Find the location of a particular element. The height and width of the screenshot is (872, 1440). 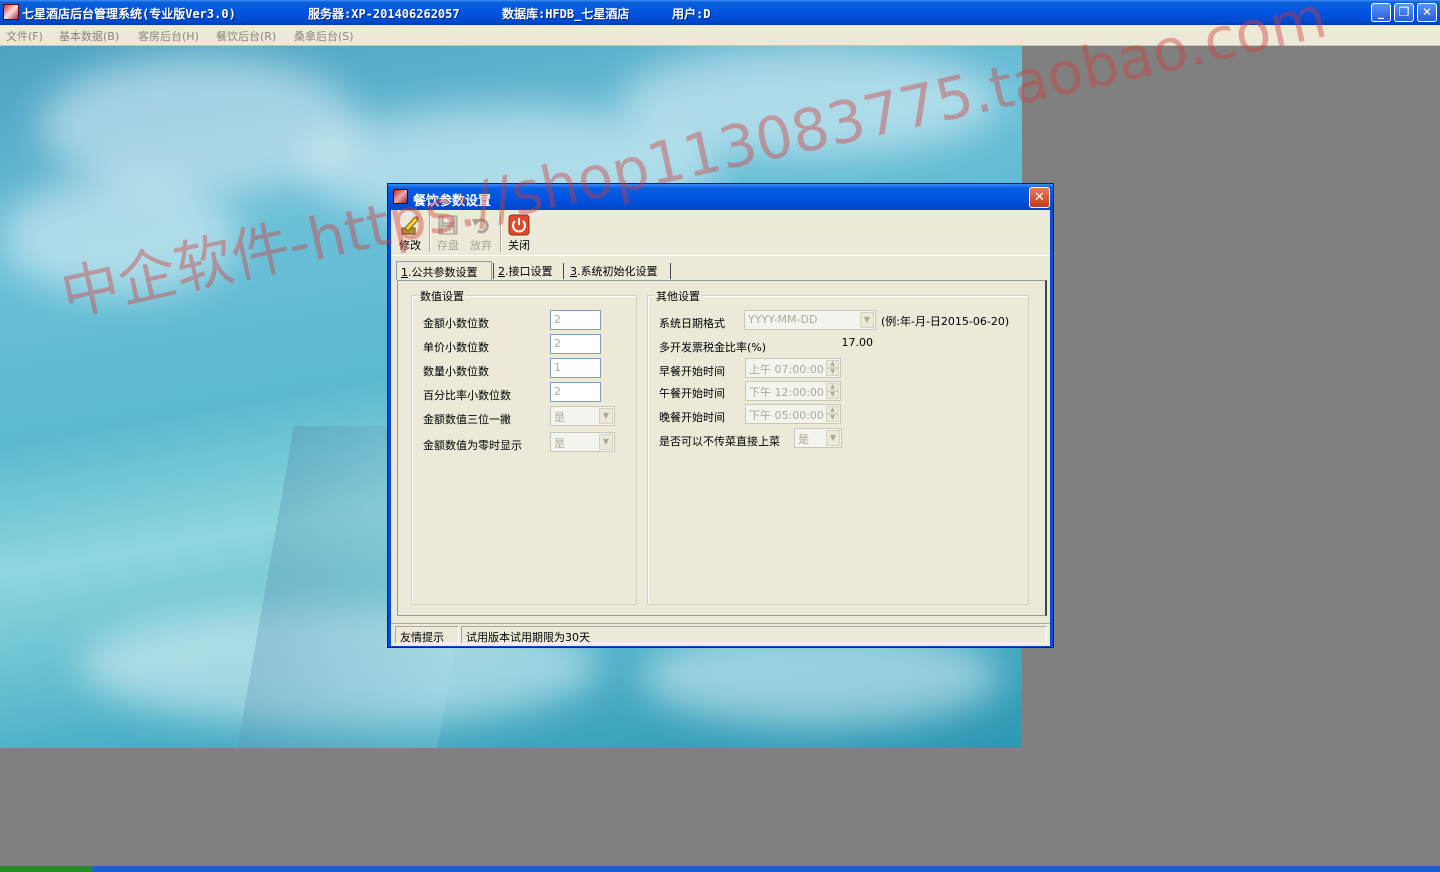

price-decimals-label: 单价小数位数 is located at coordinates (456, 347).